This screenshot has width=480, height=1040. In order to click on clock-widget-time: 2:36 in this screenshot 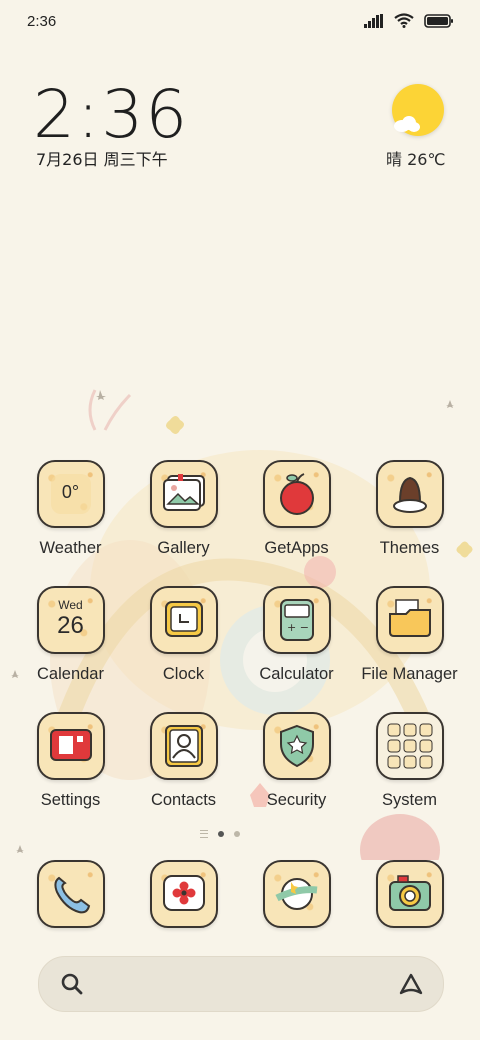, I will do `click(111, 114)`.